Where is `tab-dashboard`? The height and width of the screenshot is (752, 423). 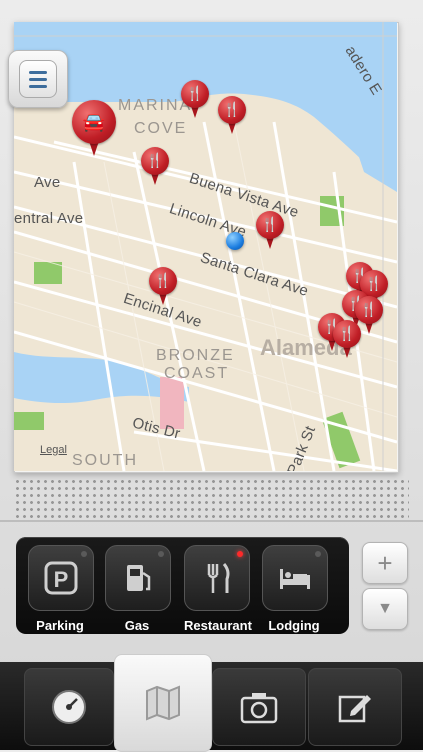 tab-dashboard is located at coordinates (69, 707).